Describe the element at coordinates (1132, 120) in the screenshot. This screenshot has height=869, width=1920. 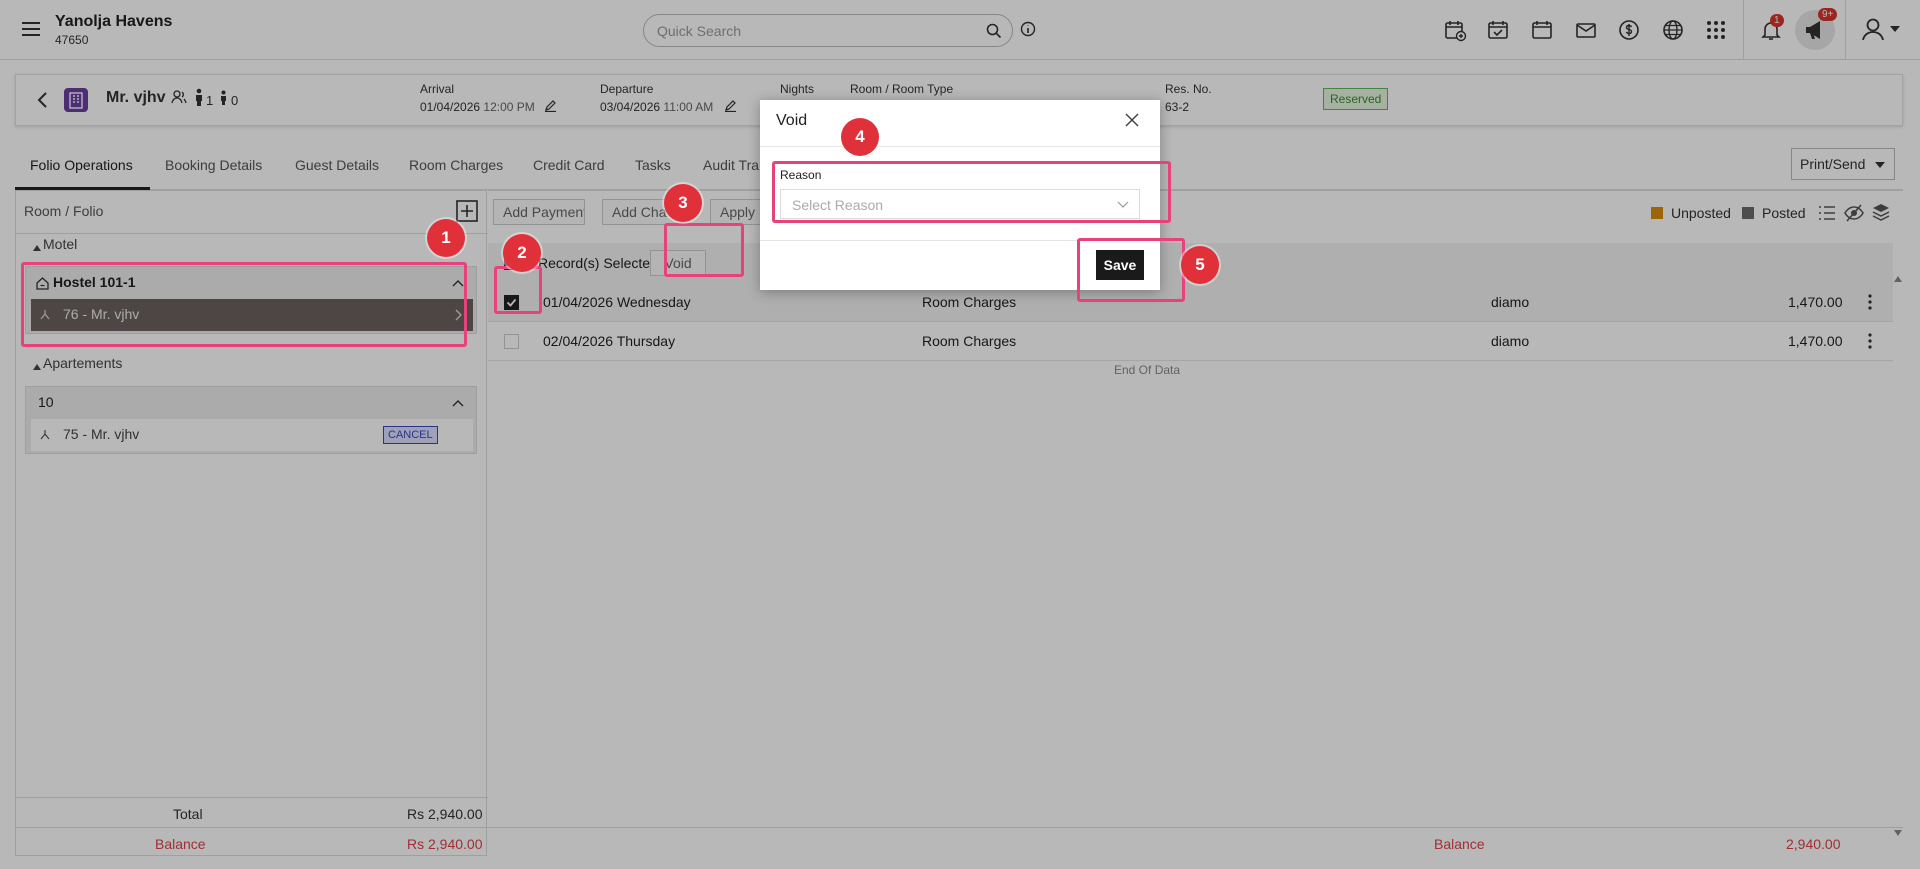
I see `close-icon` at that location.